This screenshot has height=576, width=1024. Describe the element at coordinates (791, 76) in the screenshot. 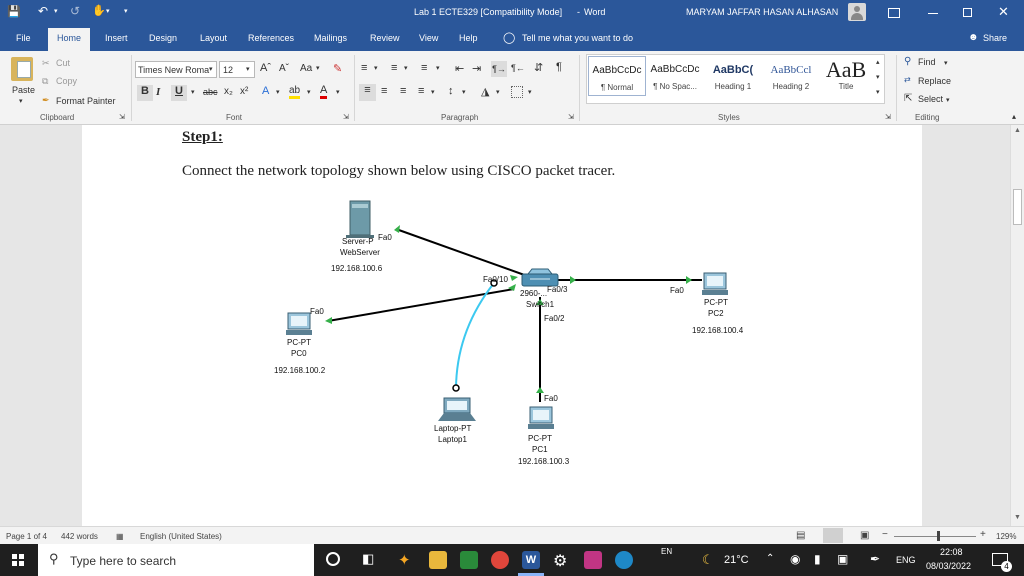

I see `style-heading-2: AaBbCcl Heading 2` at that location.